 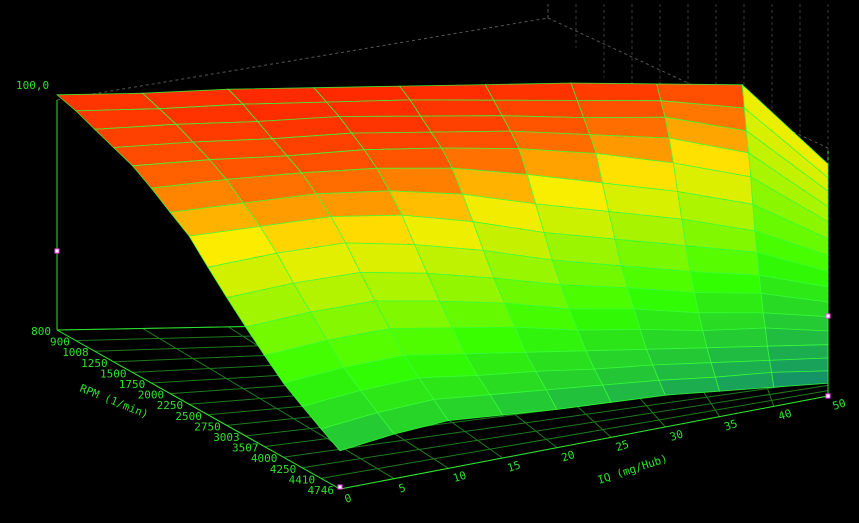 What do you see at coordinates (839, 404) in the screenshot?
I see `x-tick-label: 50` at bounding box center [839, 404].